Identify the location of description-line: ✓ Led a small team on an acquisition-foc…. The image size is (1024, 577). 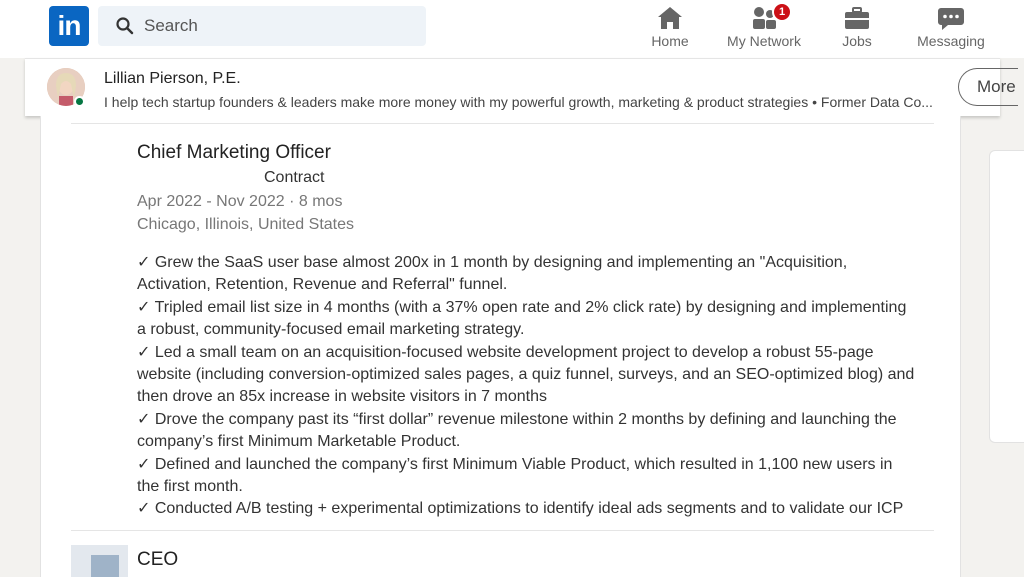
(505, 352).